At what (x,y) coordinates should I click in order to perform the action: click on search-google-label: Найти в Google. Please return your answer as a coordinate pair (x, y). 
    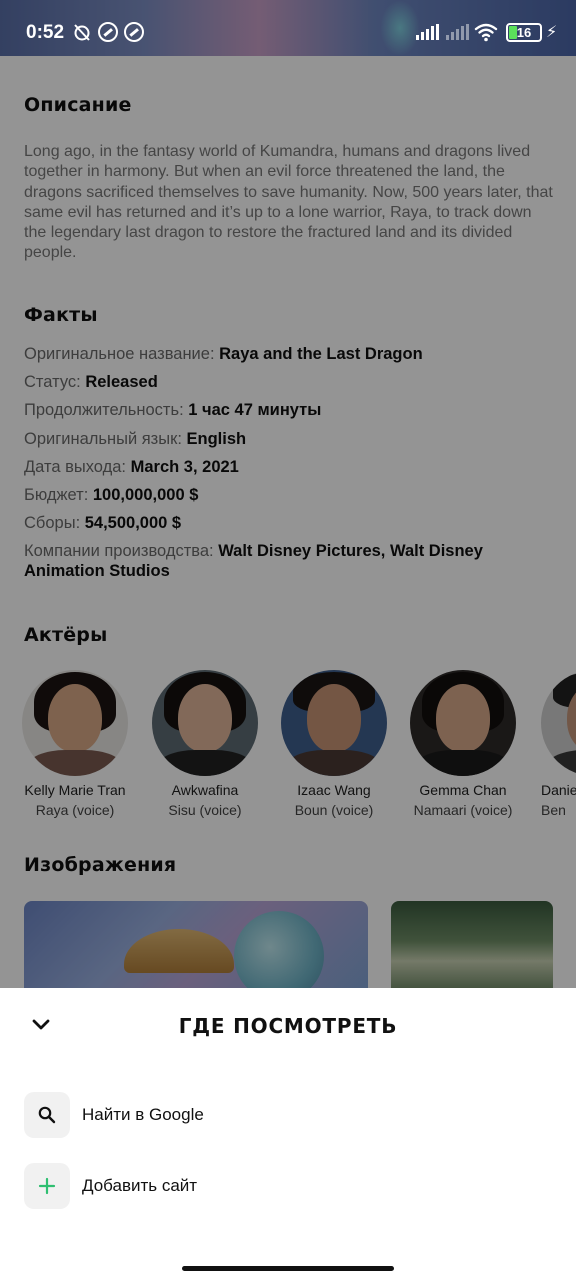
    Looking at the image, I should click on (143, 1114).